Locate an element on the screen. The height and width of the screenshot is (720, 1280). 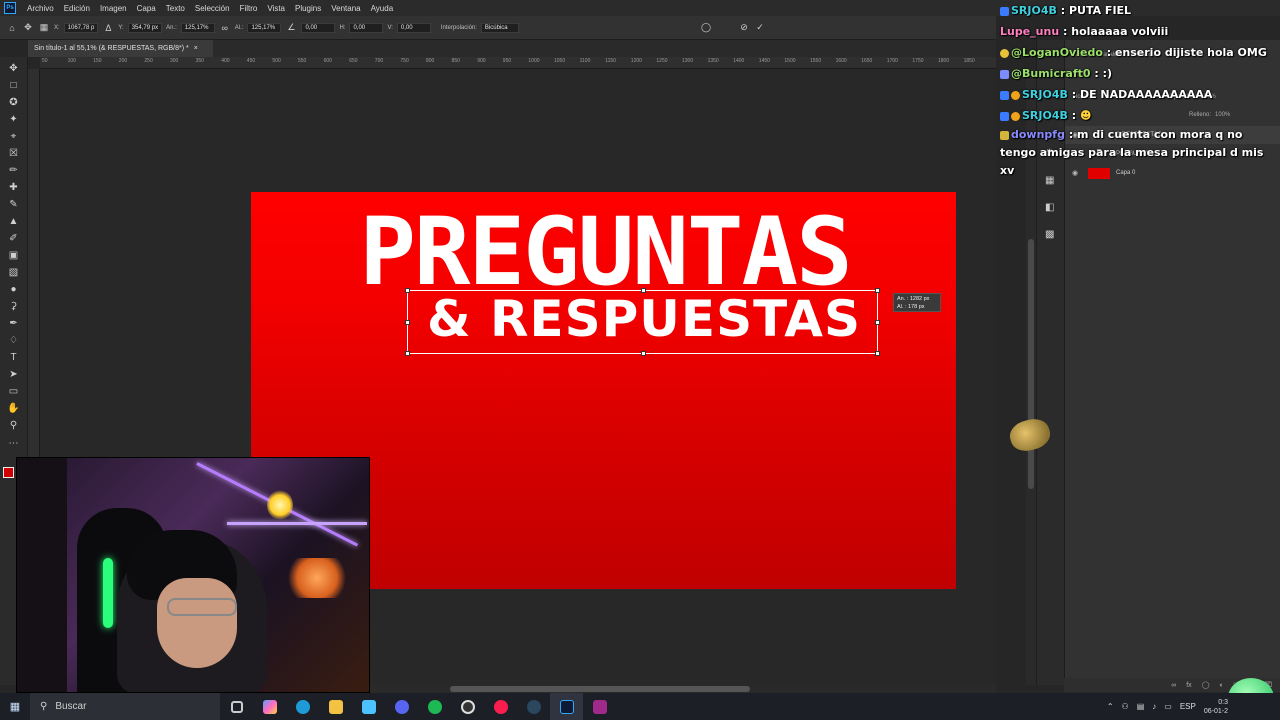
transform-handle-bl is located at coordinates (407, 353).